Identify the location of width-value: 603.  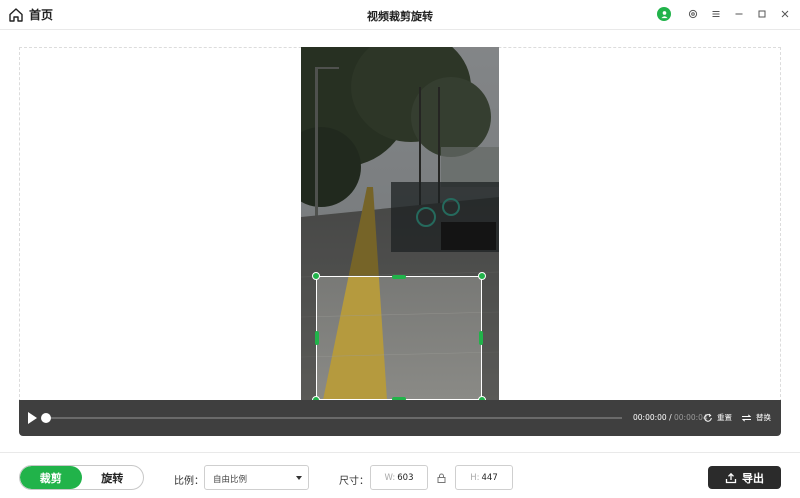
(405, 477).